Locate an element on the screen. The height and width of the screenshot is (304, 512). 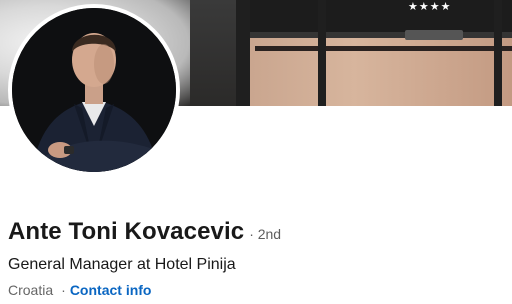
contact-info-link: Contact info is located at coordinates (111, 290).